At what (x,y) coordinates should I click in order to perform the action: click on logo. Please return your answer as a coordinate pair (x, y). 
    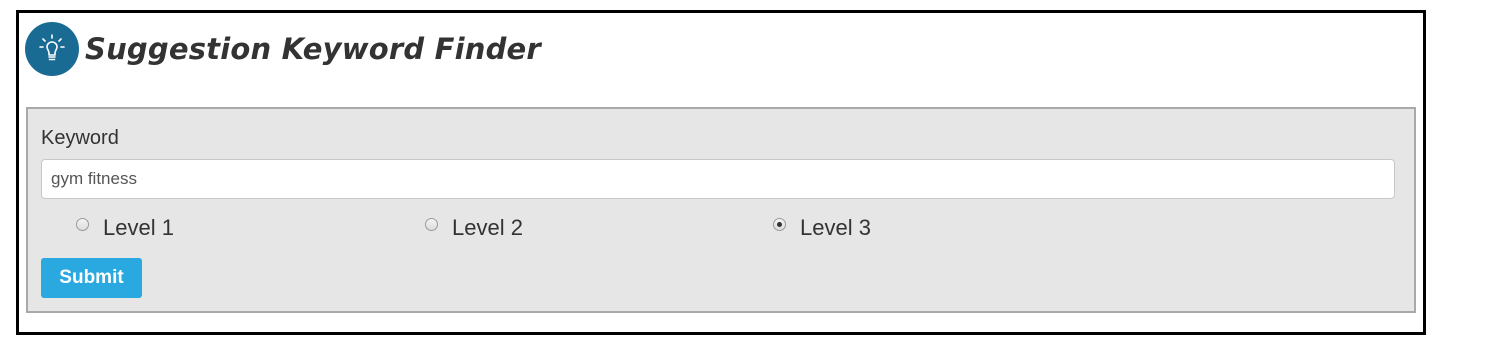
    Looking at the image, I should click on (52, 49).